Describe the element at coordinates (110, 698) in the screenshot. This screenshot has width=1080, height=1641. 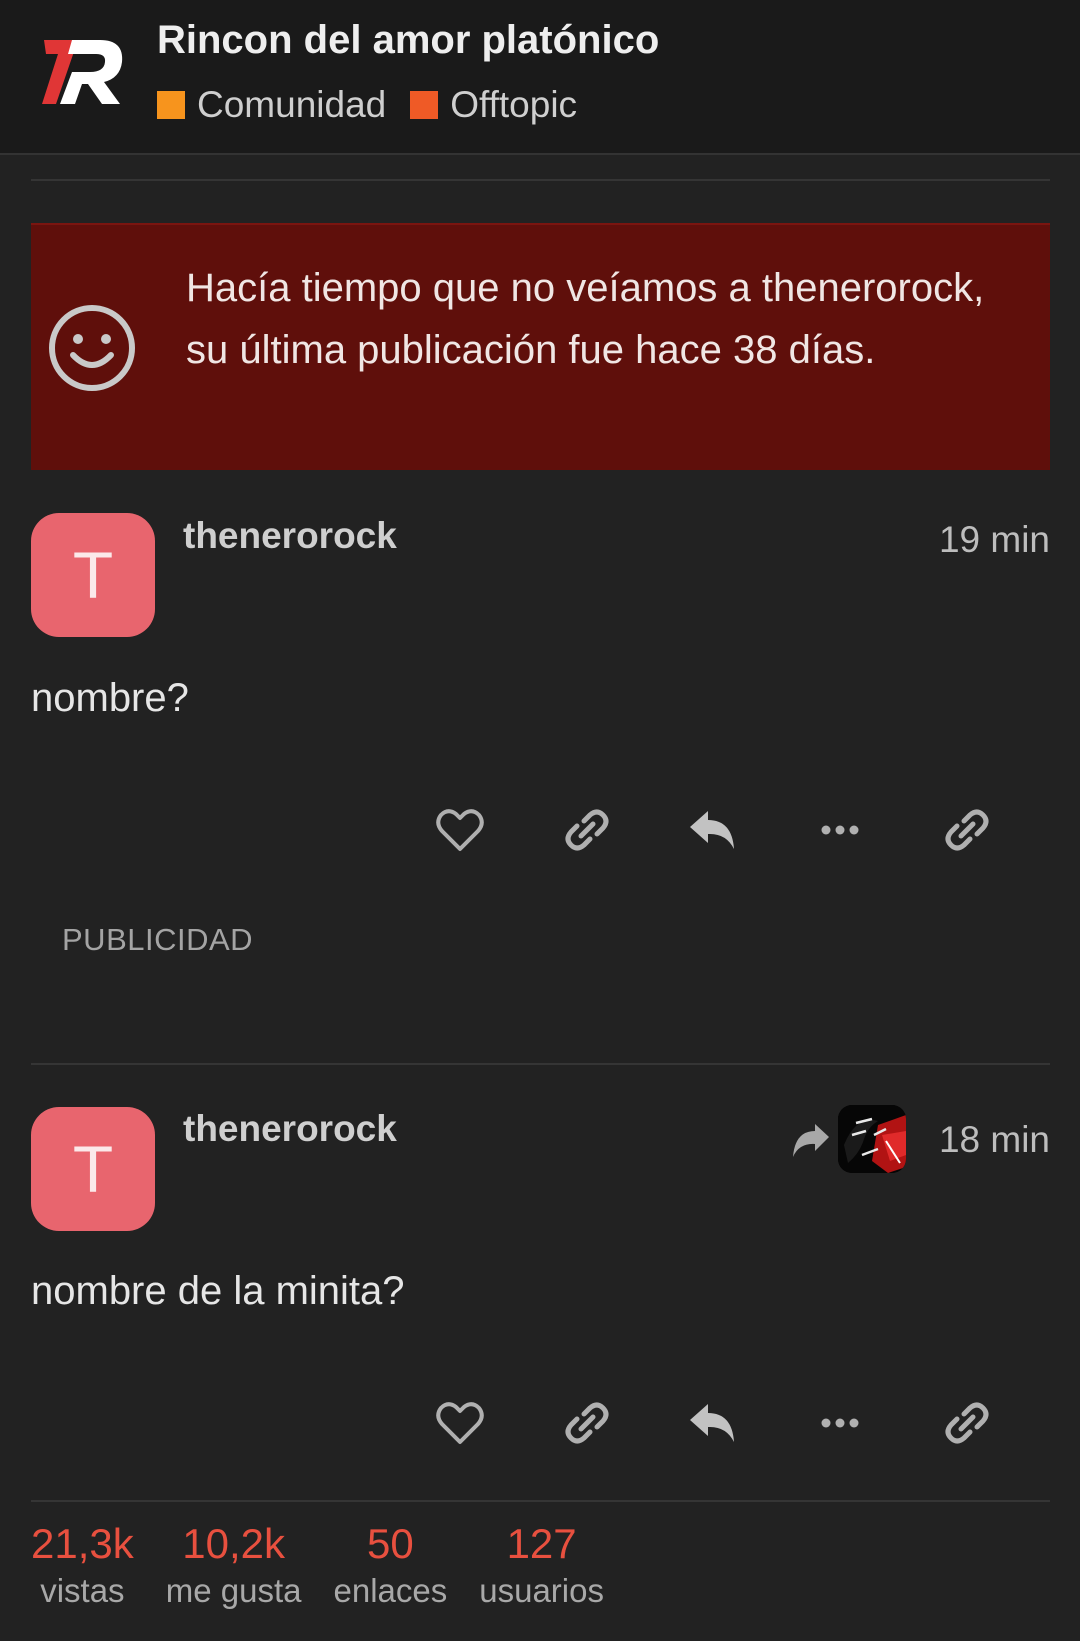
I see `post-body: nombre?` at that location.